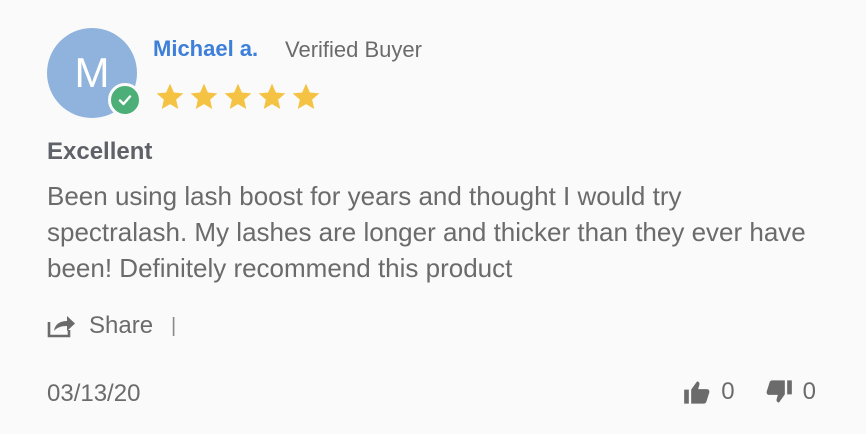  What do you see at coordinates (92, 72) in the screenshot?
I see `avatar-initial: M` at bounding box center [92, 72].